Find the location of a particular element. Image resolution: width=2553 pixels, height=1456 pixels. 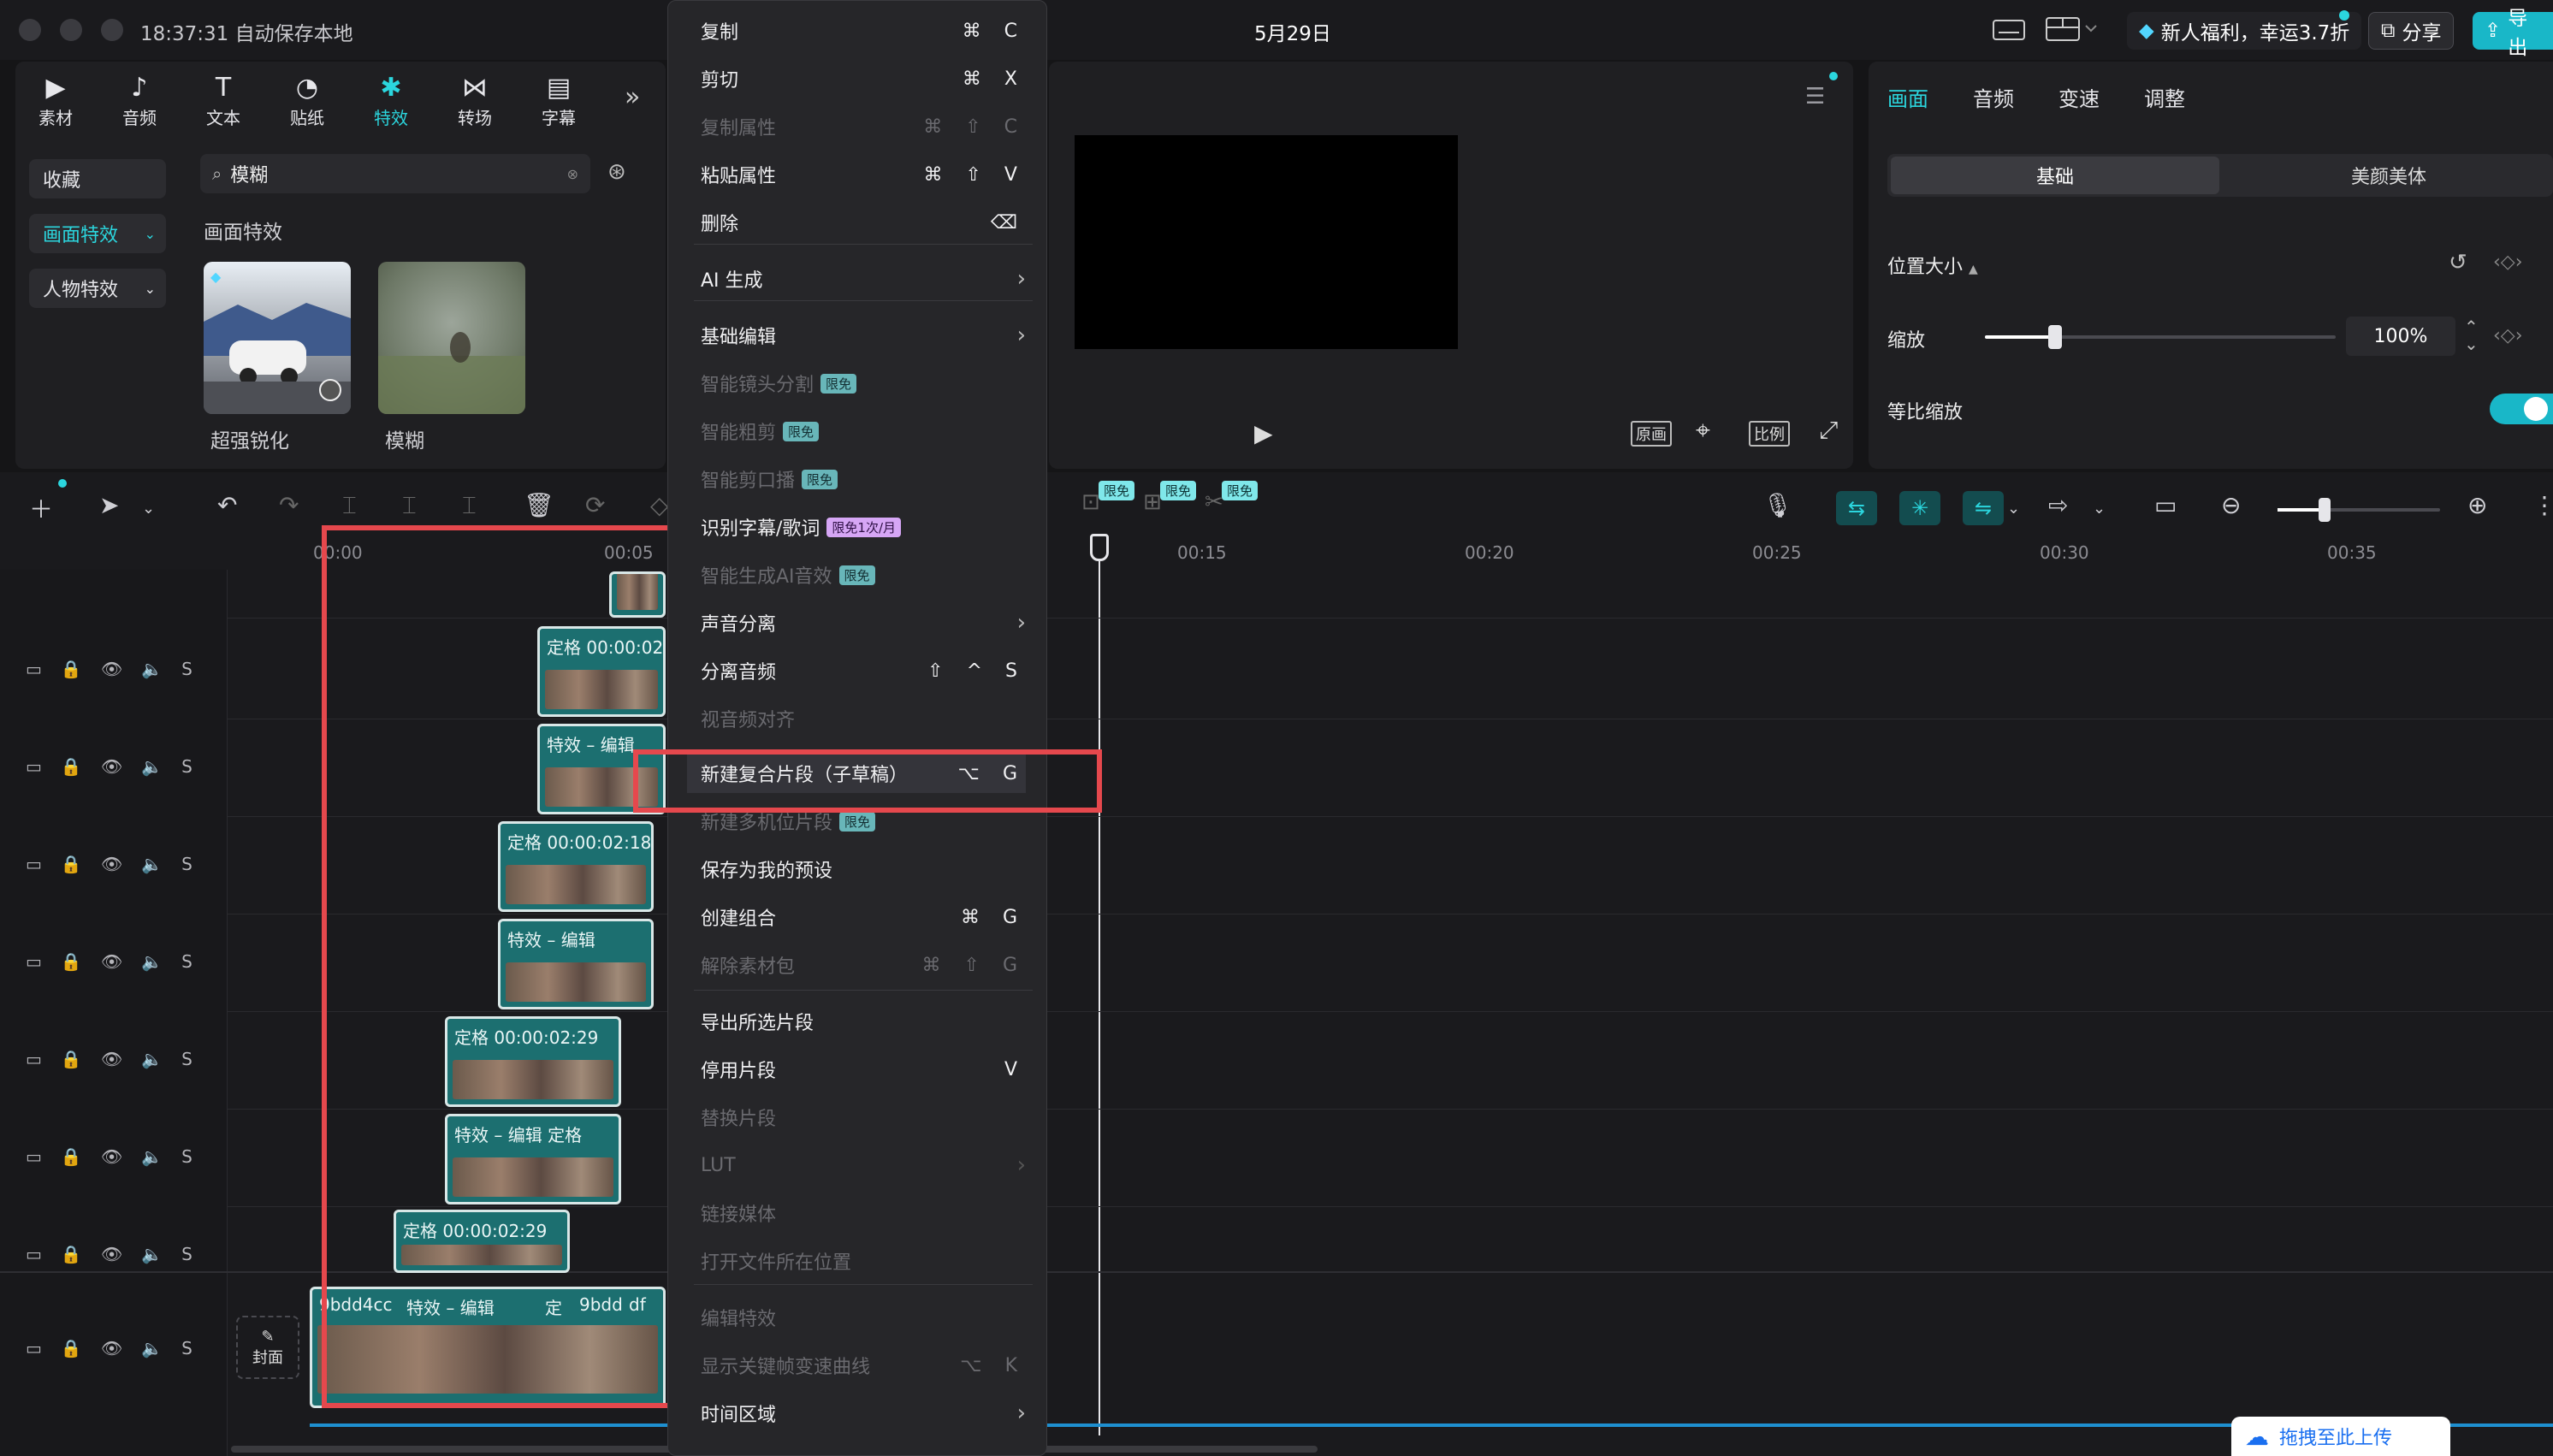

ratio-button: 比例 is located at coordinates (1769, 434).